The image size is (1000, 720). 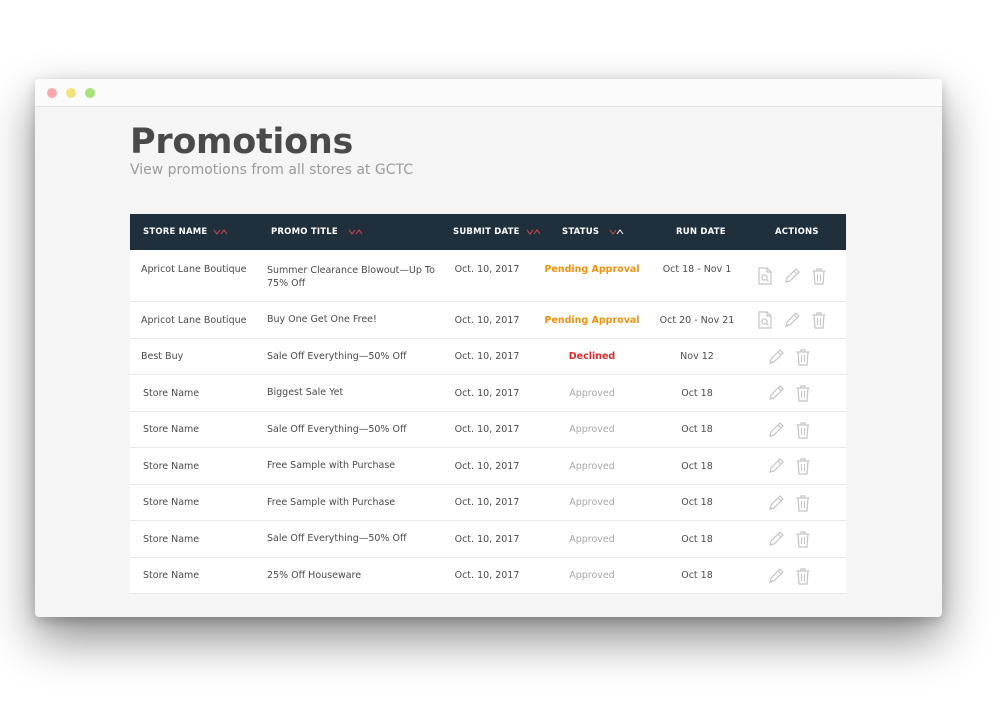 I want to click on cell-store-name: Best Buy, so click(x=162, y=356).